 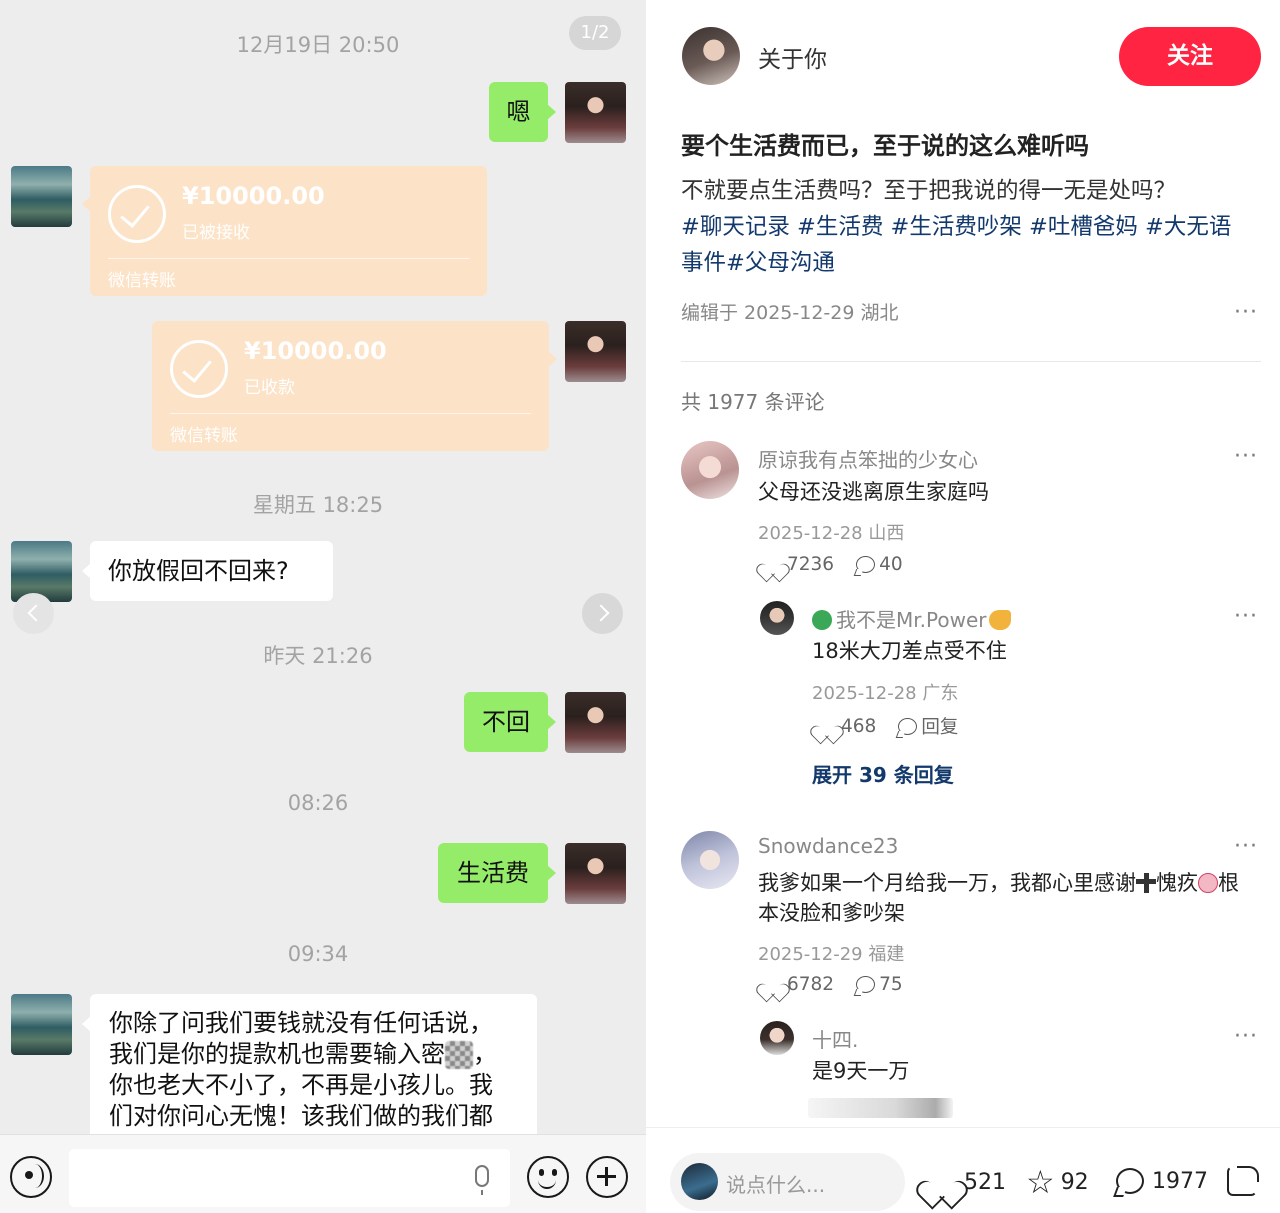 What do you see at coordinates (318, 45) in the screenshot?
I see `timestamp: 12月19日 20:50` at bounding box center [318, 45].